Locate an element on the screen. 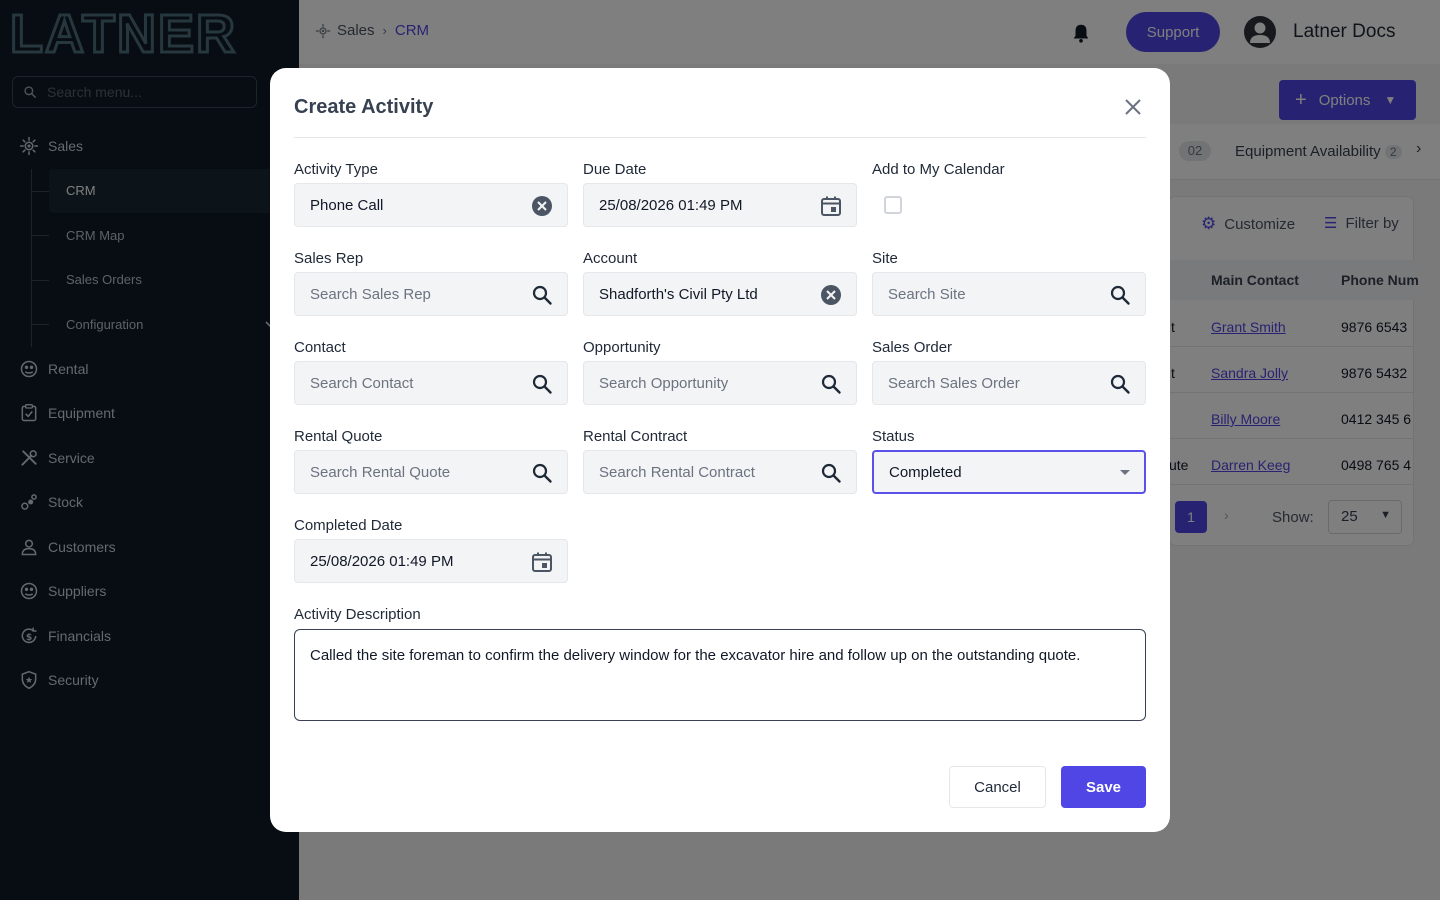 This screenshot has height=900, width=1440. sales-order-search is located at coordinates (1009, 383).